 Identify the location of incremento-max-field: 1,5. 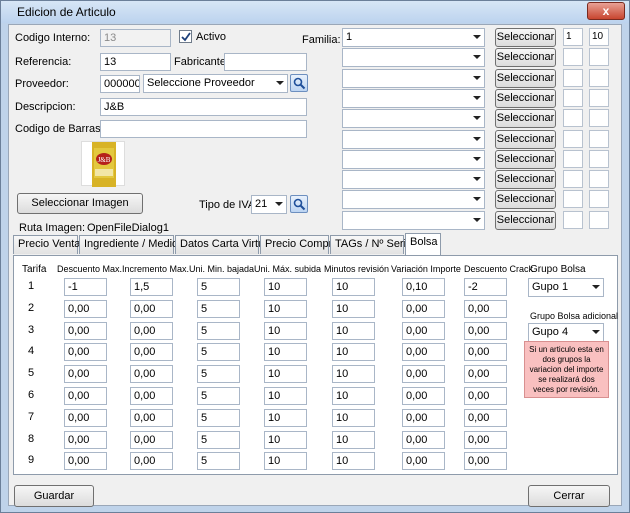
(151, 287).